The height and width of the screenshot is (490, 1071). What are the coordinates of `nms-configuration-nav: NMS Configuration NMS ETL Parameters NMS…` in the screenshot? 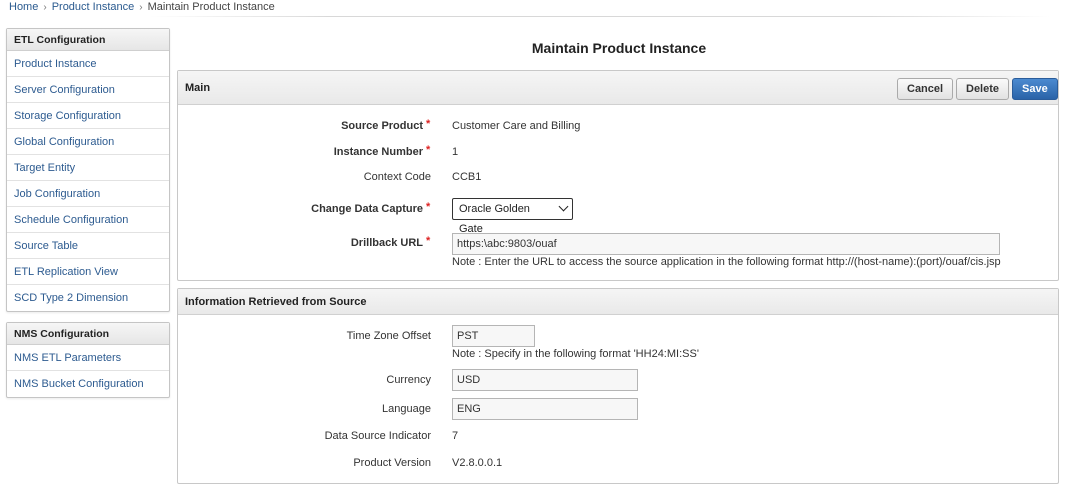 It's located at (88, 360).